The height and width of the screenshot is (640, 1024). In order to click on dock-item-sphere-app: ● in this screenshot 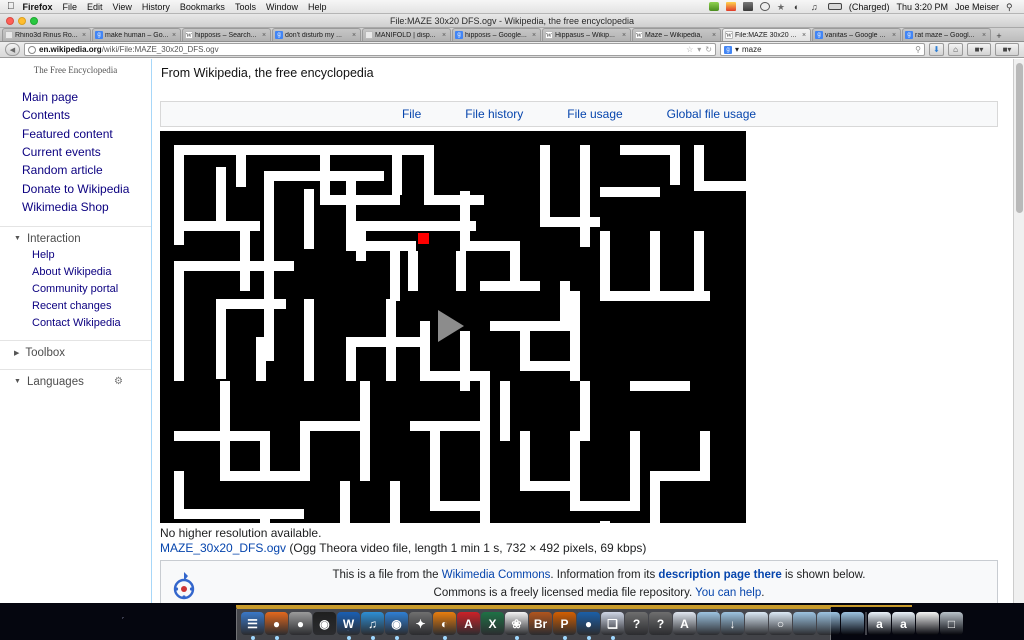, I will do `click(588, 626)`.